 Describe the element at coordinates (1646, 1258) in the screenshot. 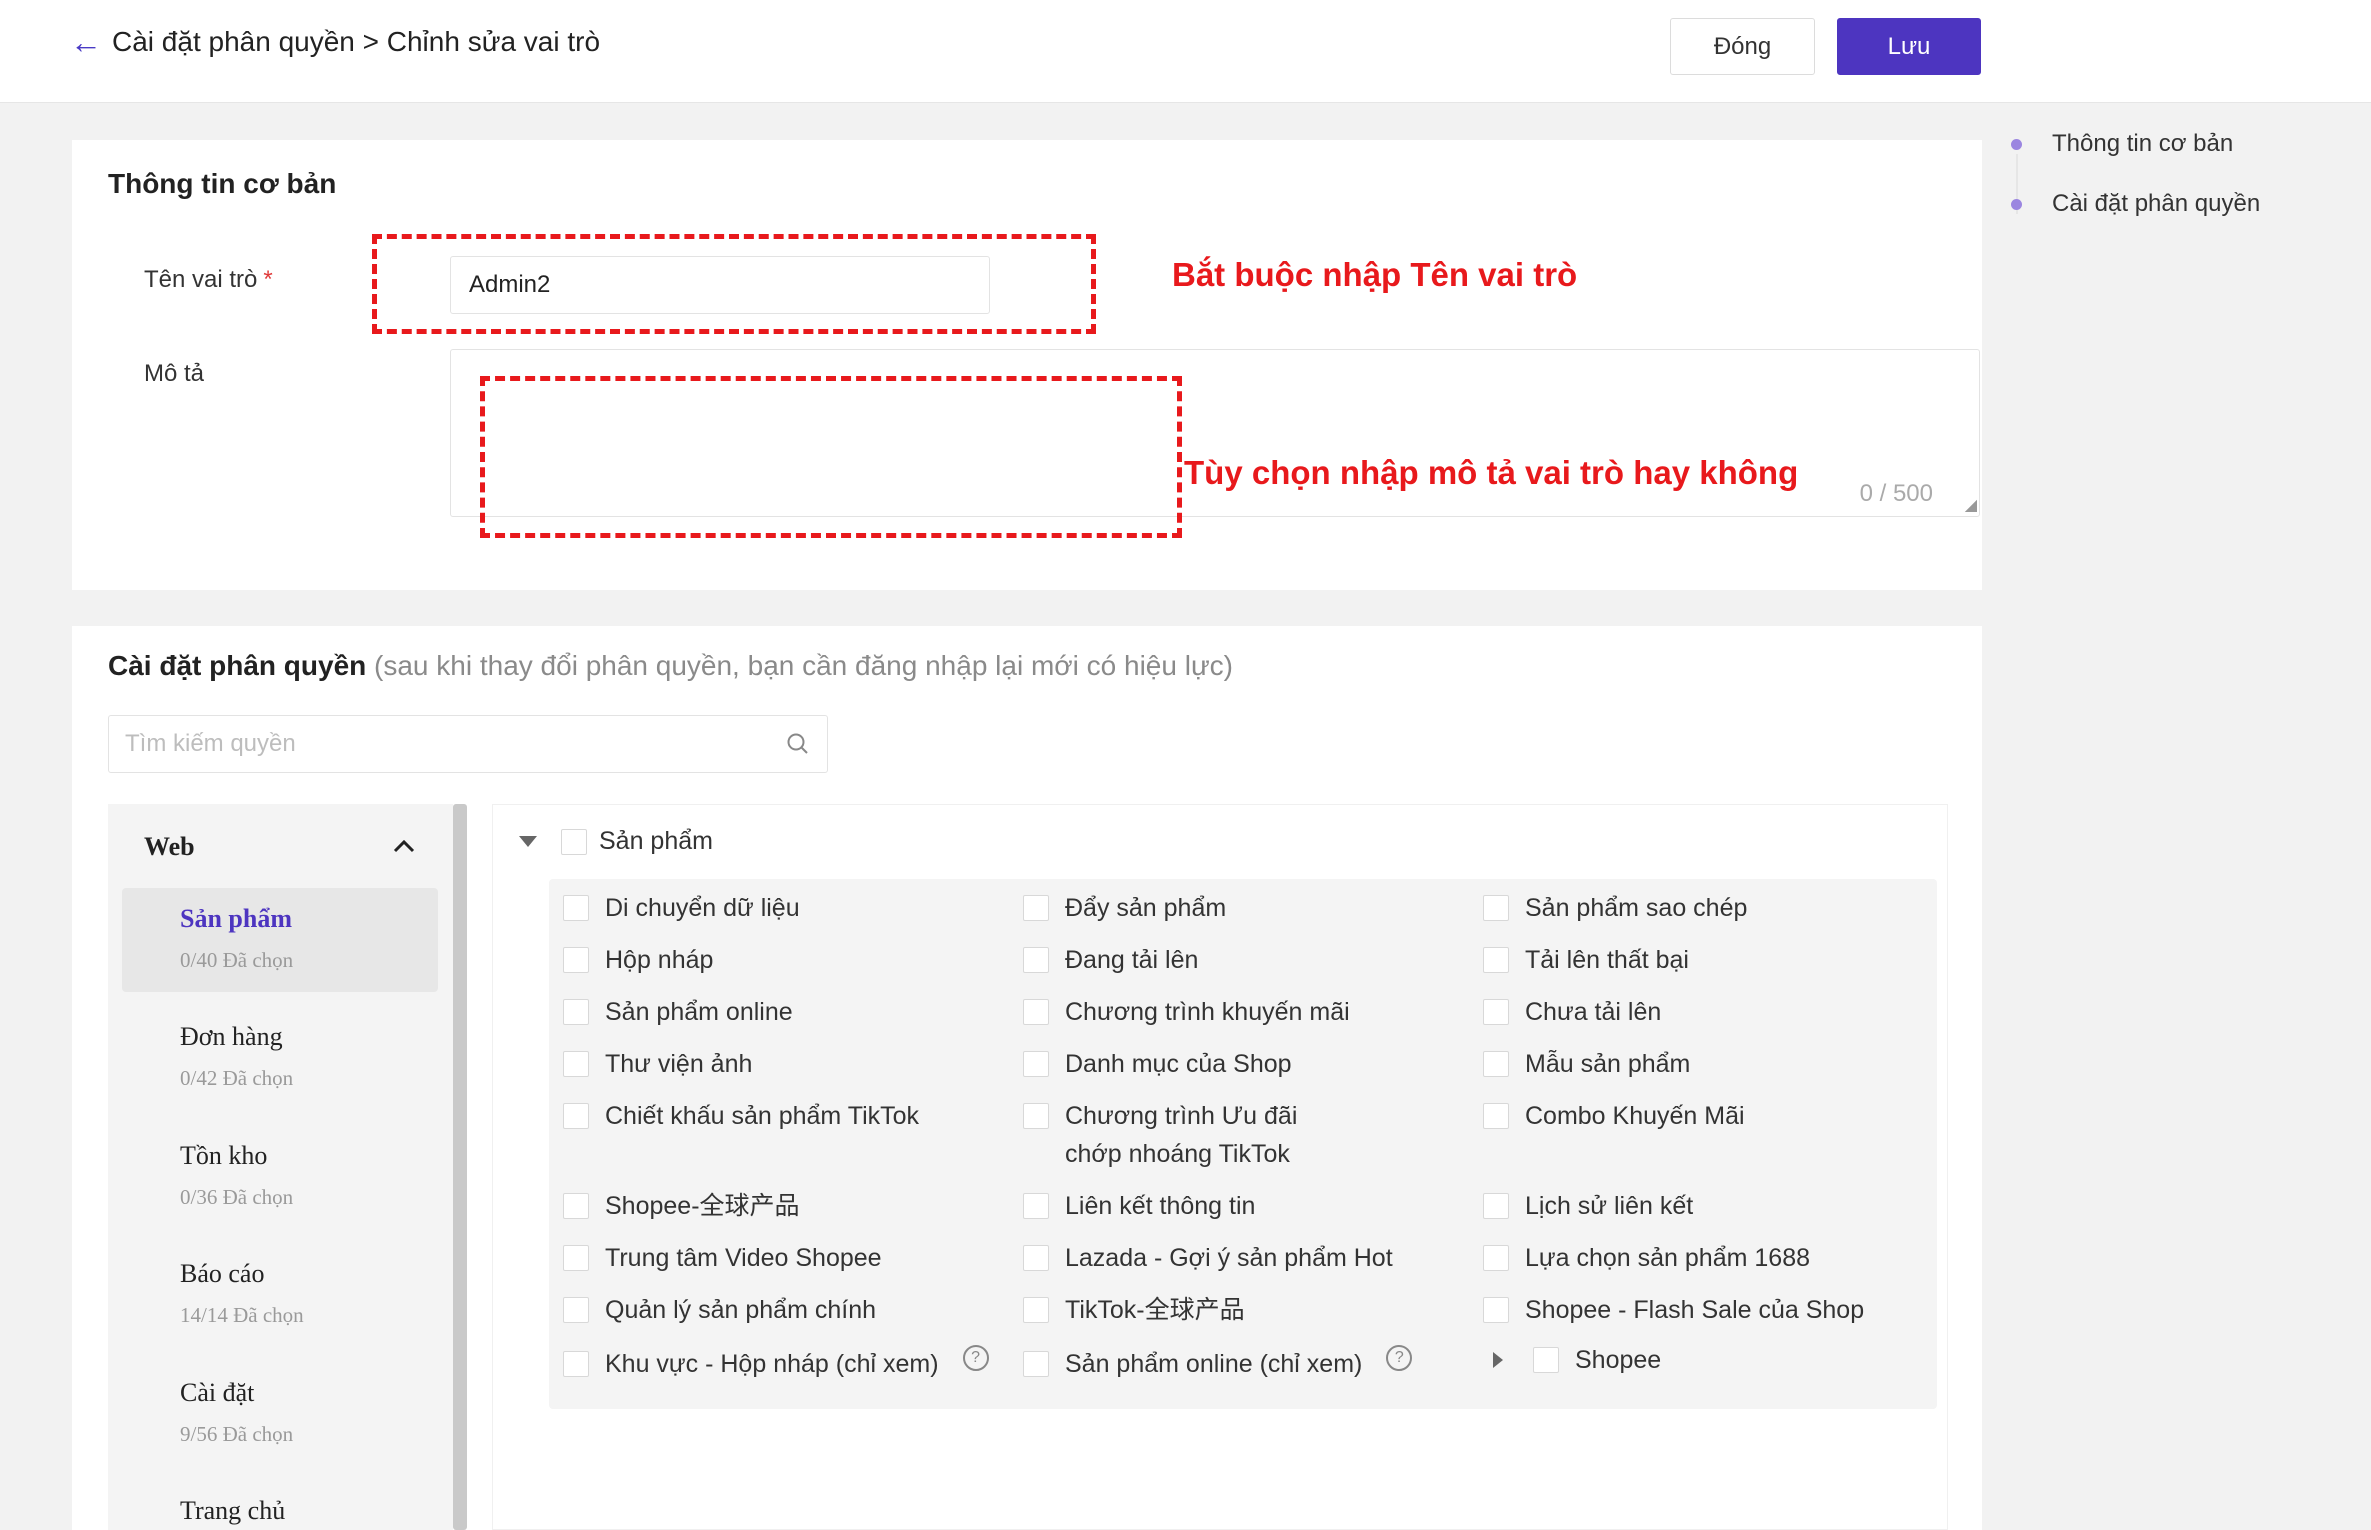

I see `permission-item: Lựa chọn sản phẩm 1688` at that location.